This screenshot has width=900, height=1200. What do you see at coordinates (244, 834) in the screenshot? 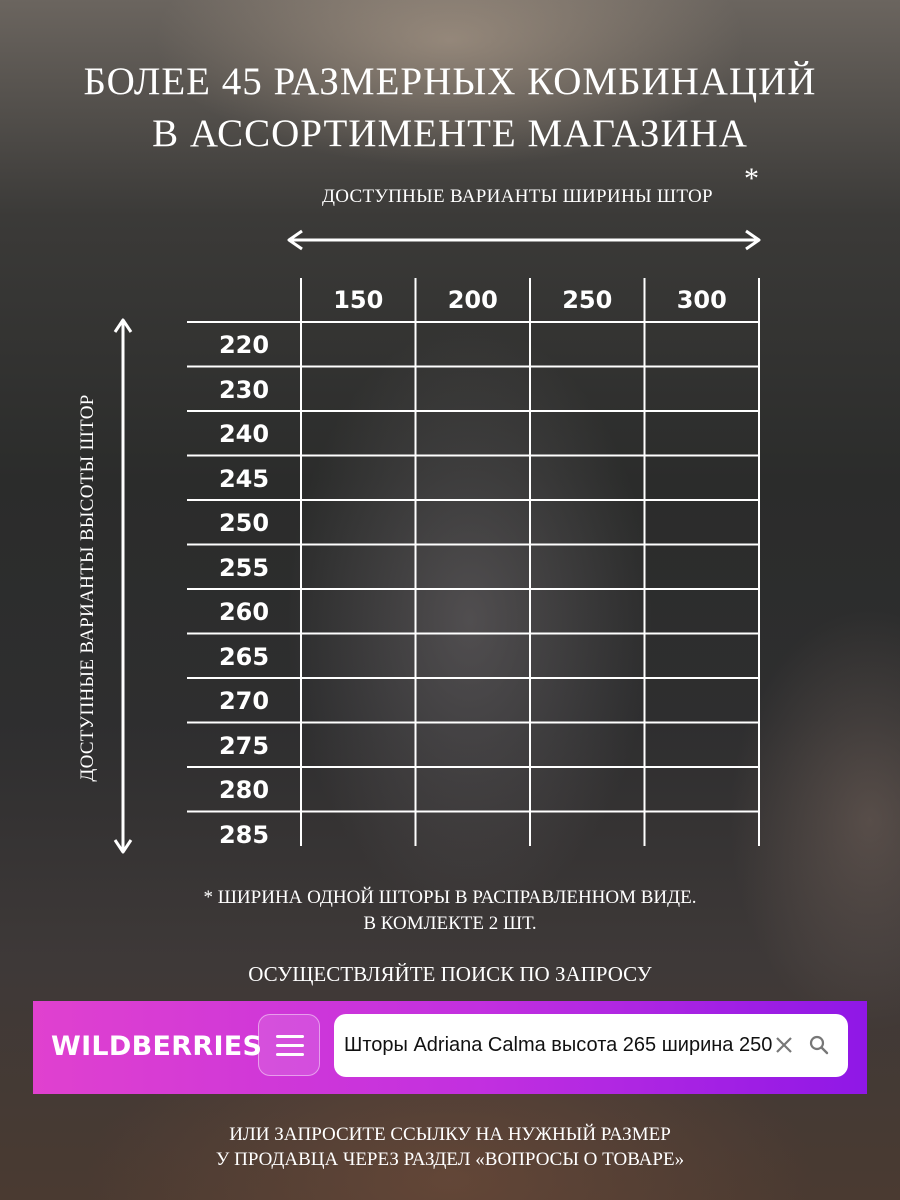
I see `height-header: 285` at bounding box center [244, 834].